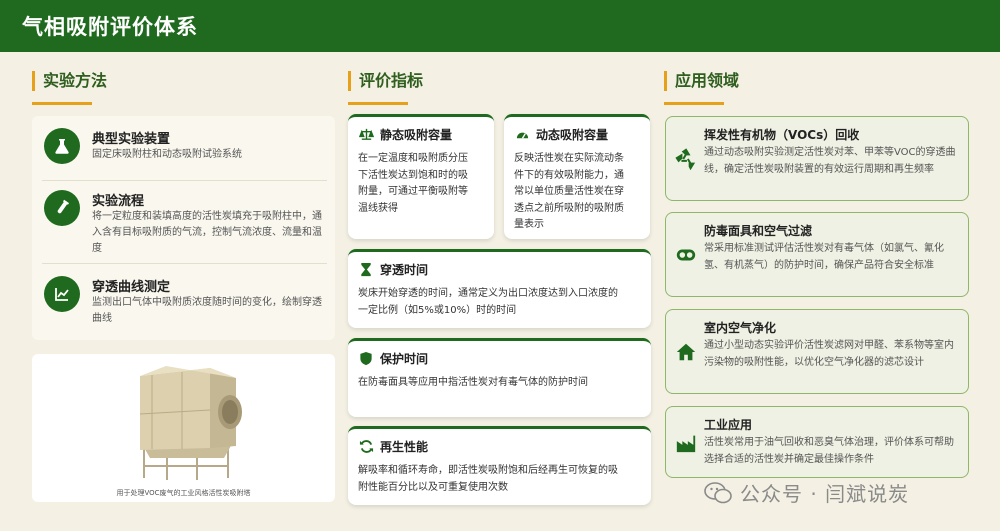 This screenshot has width=1000, height=531. What do you see at coordinates (62, 294) in the screenshot?
I see `line-chart-icon` at bounding box center [62, 294].